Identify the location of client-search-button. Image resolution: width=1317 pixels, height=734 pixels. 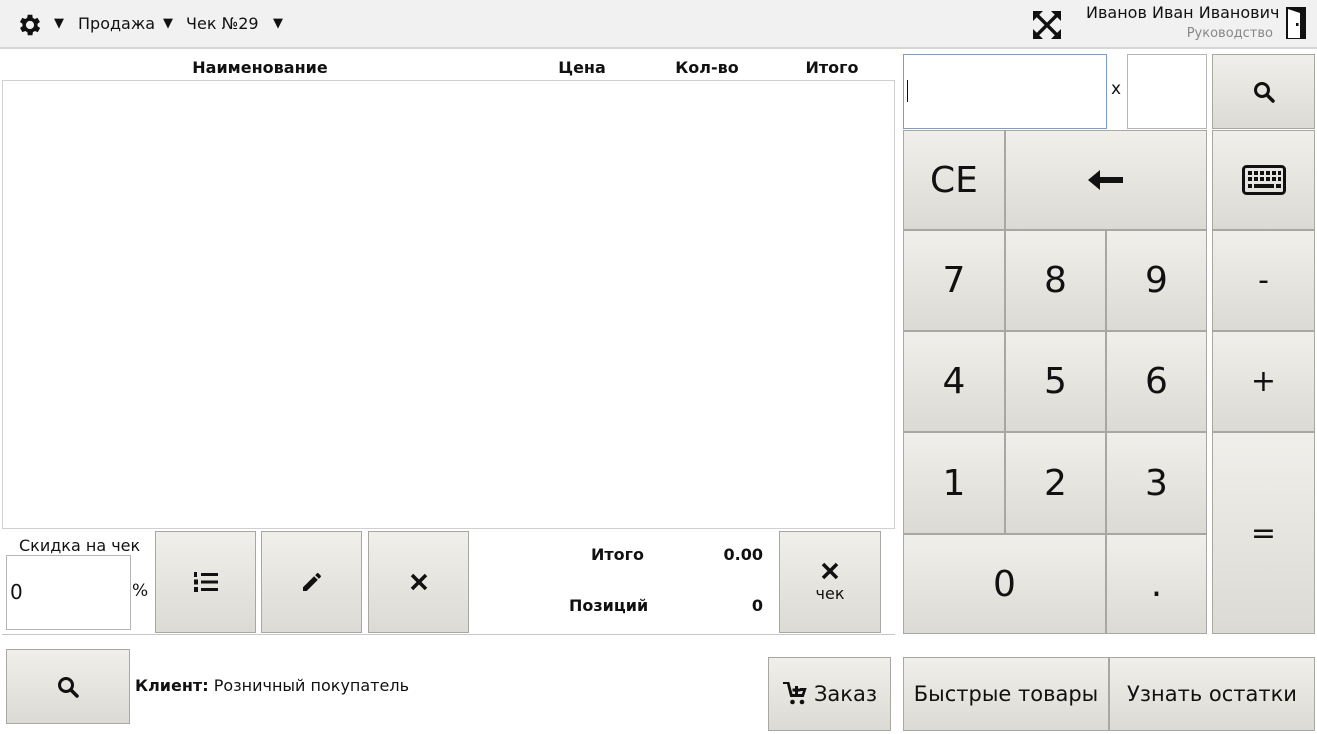
(68, 686).